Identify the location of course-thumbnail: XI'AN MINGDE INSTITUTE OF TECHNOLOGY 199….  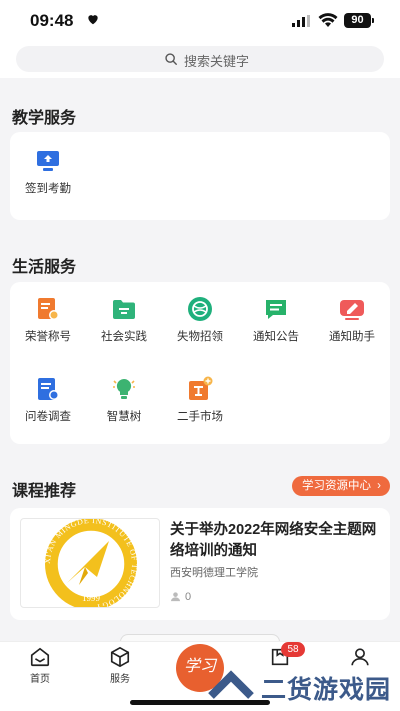
(90, 563).